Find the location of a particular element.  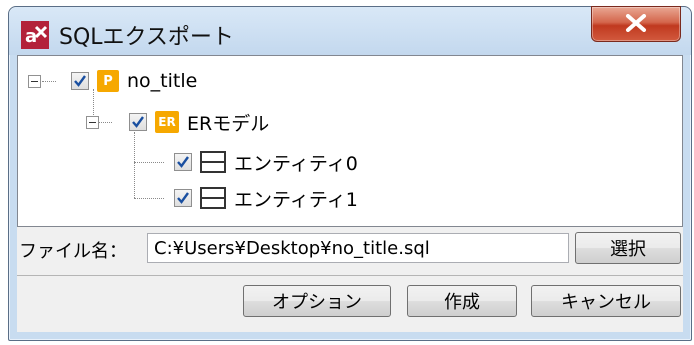

tree-node-label: no_title is located at coordinates (162, 81).